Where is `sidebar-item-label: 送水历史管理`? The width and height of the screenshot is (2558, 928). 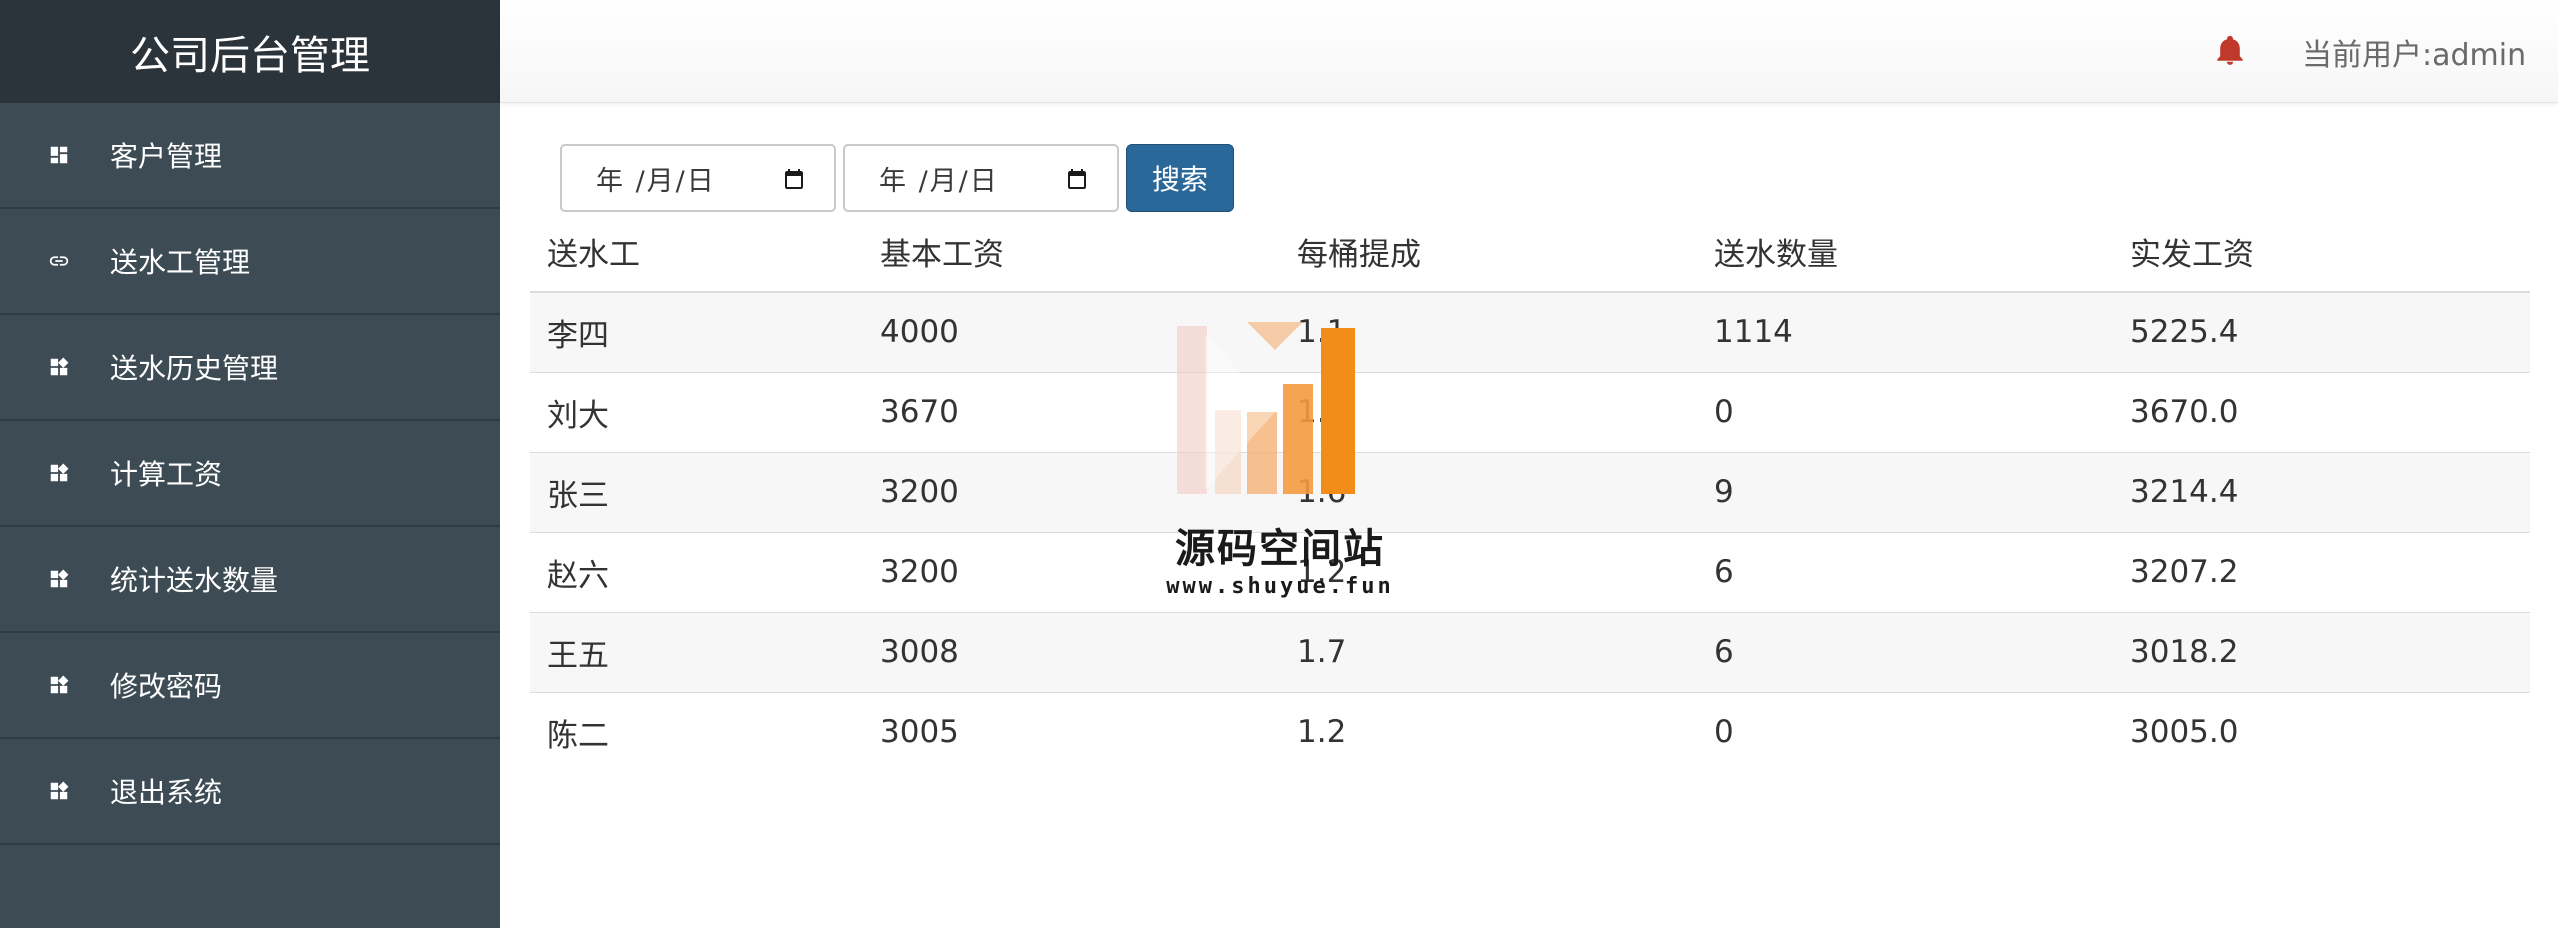
sidebar-item-label: 送水历史管理 is located at coordinates (194, 368).